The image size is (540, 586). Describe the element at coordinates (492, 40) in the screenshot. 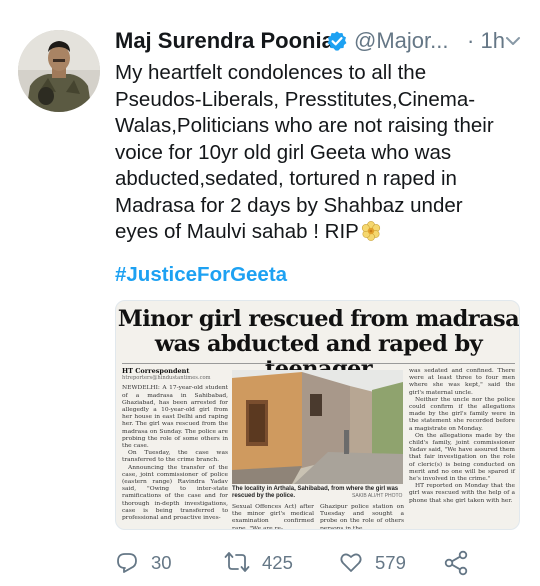

I see `time-value: 1h` at that location.